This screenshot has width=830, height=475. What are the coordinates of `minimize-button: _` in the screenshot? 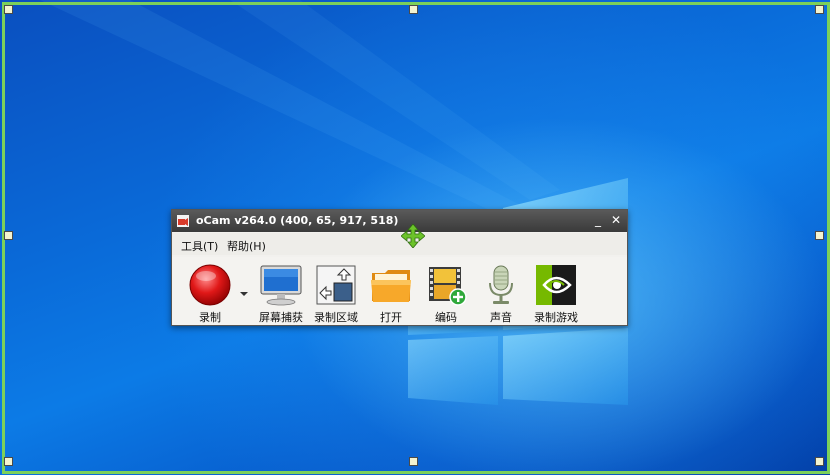 It's located at (598, 220).